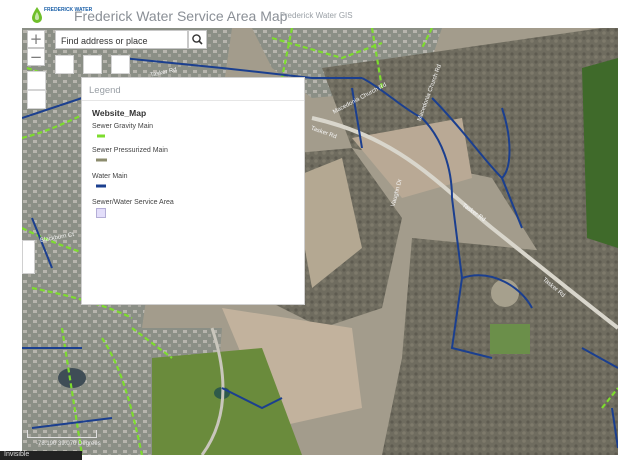  I want to click on search-input, so click(124, 41).